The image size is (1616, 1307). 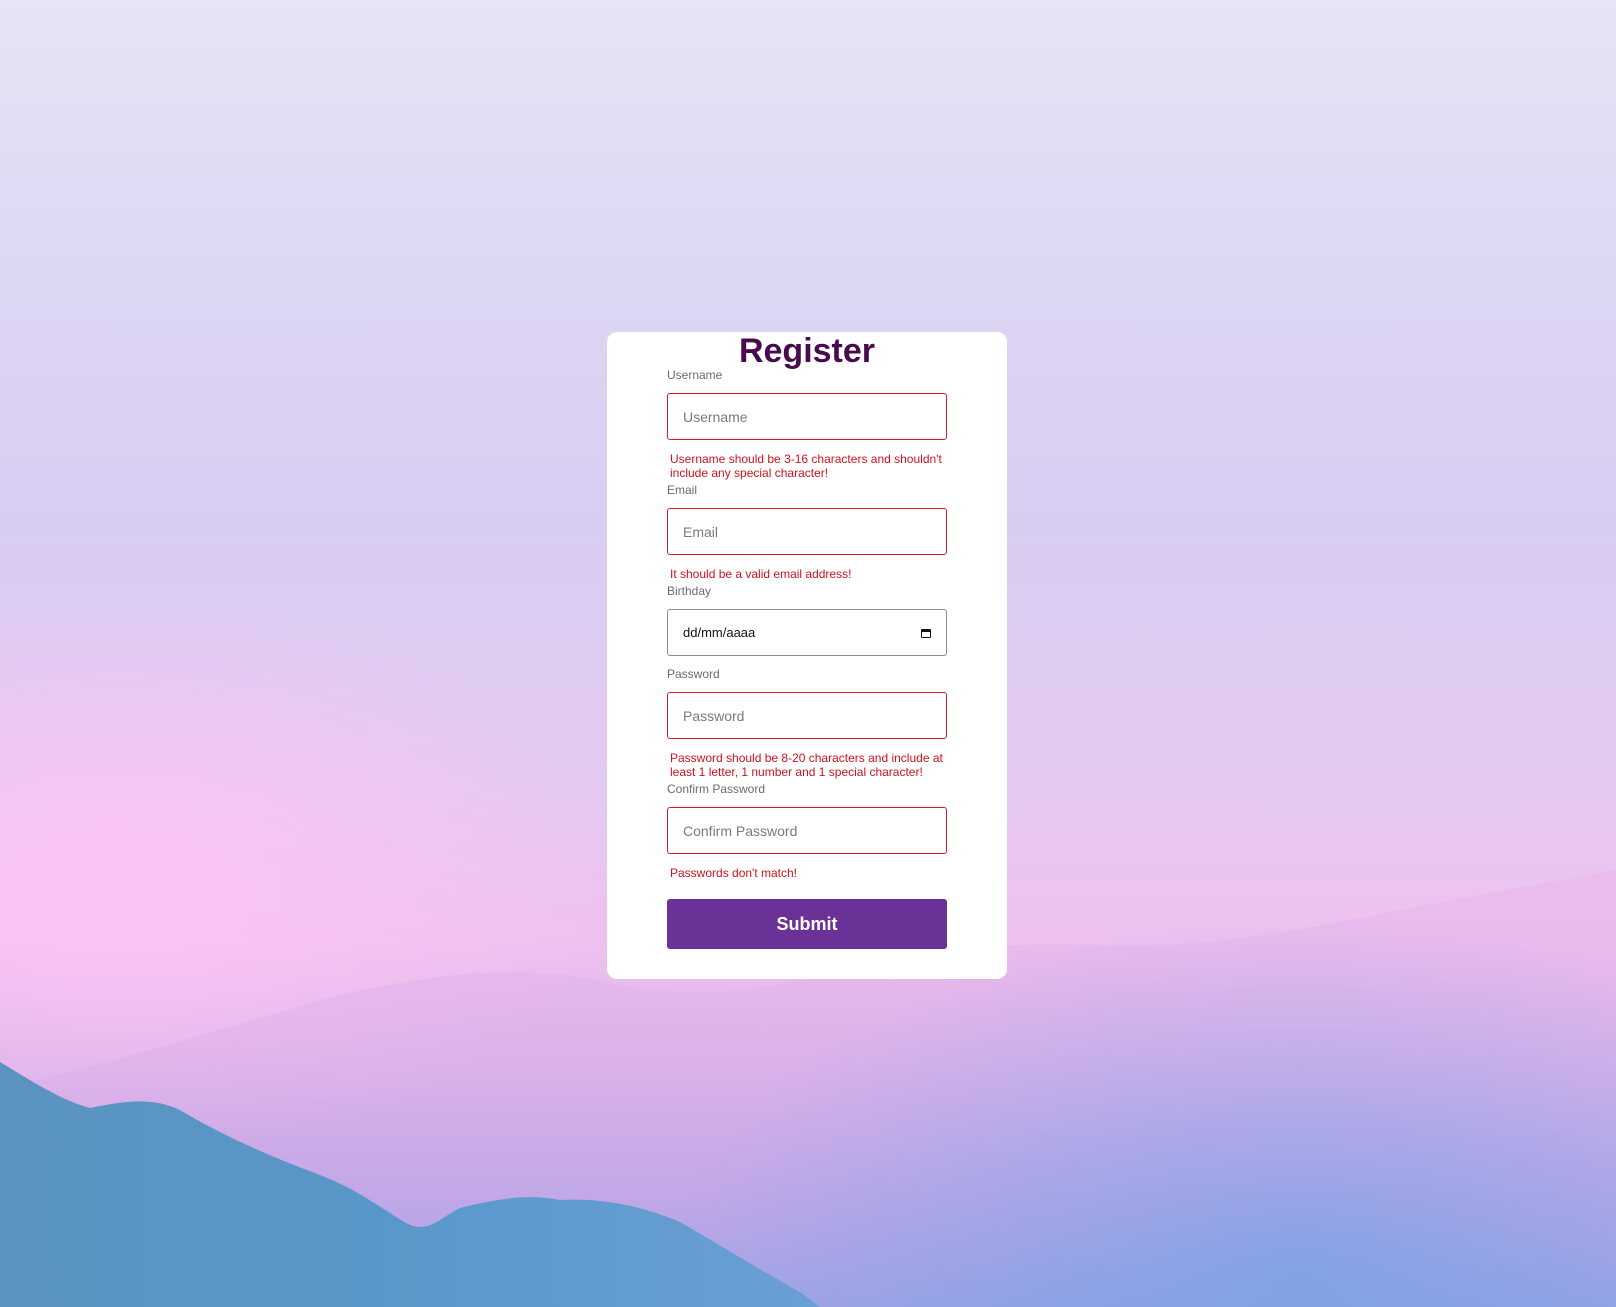 I want to click on submit-button: Submit, so click(x=807, y=924).